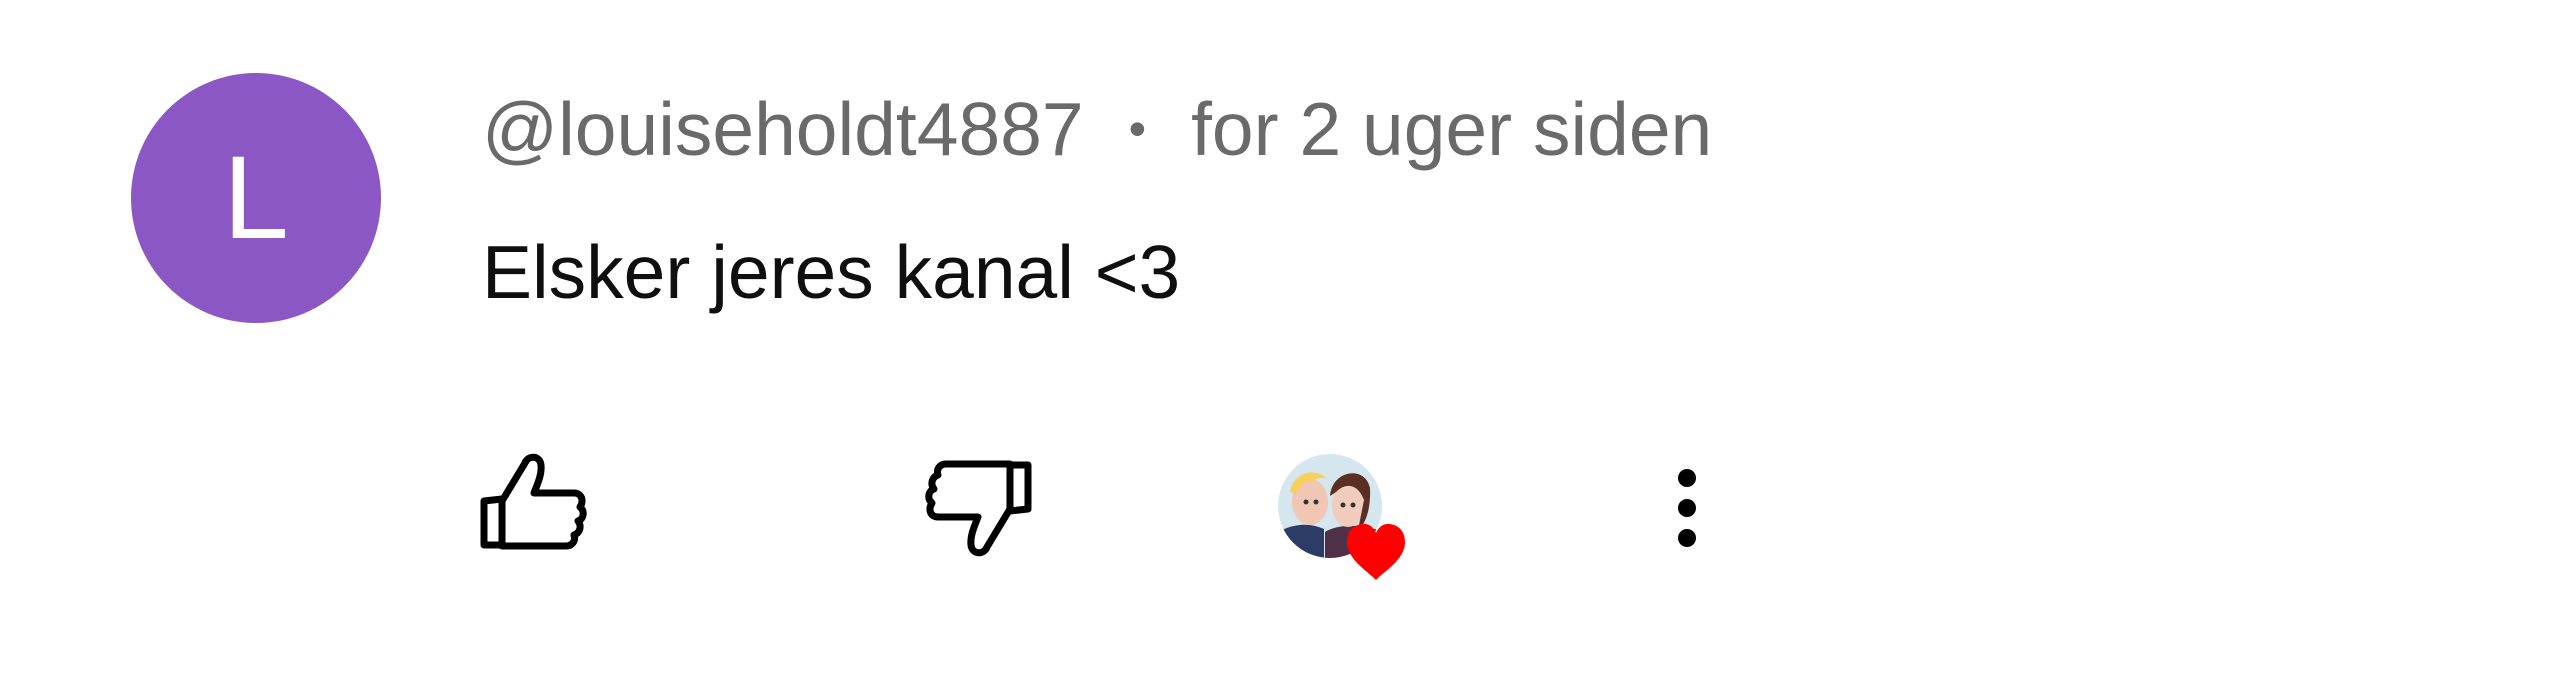 Image resolution: width=2560 pixels, height=679 pixels. I want to click on dislike-button, so click(978, 505).